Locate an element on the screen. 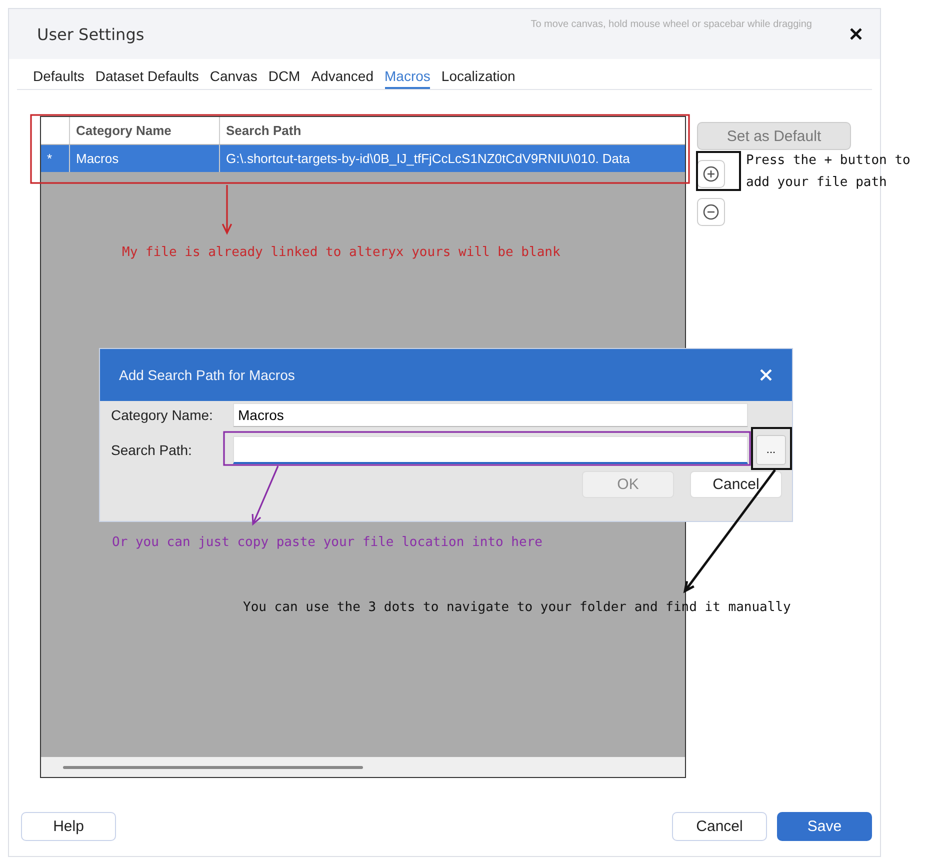  row-marker: * is located at coordinates (50, 159).